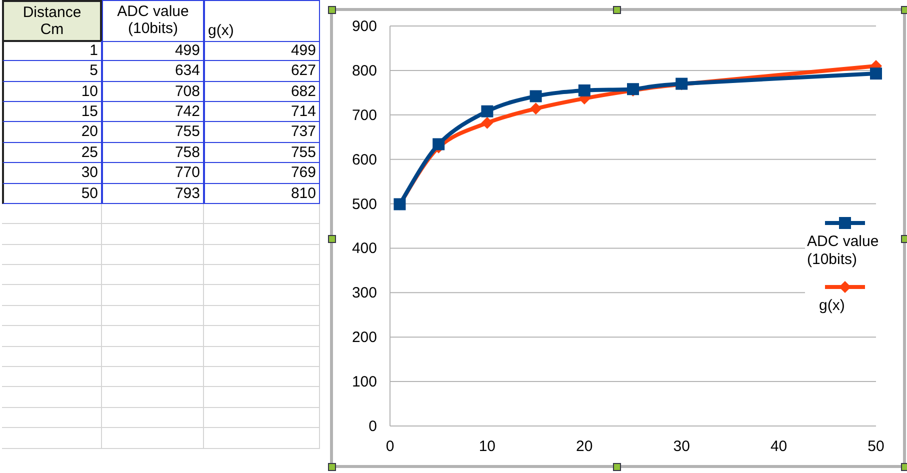 The image size is (907, 473). What do you see at coordinates (831, 306) in the screenshot?
I see `legend-label: g(x)` at bounding box center [831, 306].